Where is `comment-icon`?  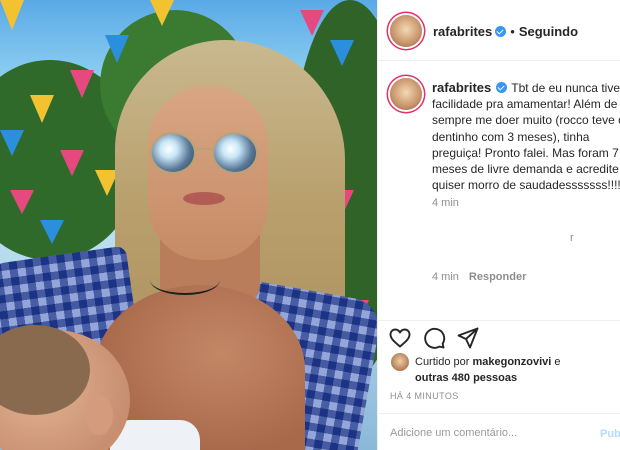
comment-icon is located at coordinates (434, 338).